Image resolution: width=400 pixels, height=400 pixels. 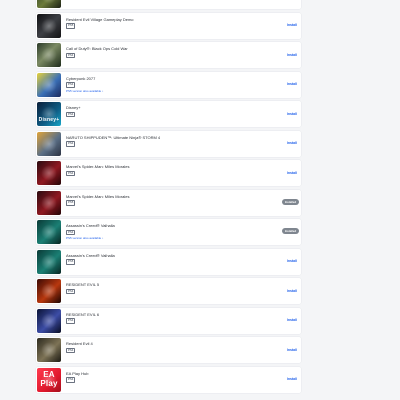 I want to click on game-title: Disney+, so click(x=73, y=107).